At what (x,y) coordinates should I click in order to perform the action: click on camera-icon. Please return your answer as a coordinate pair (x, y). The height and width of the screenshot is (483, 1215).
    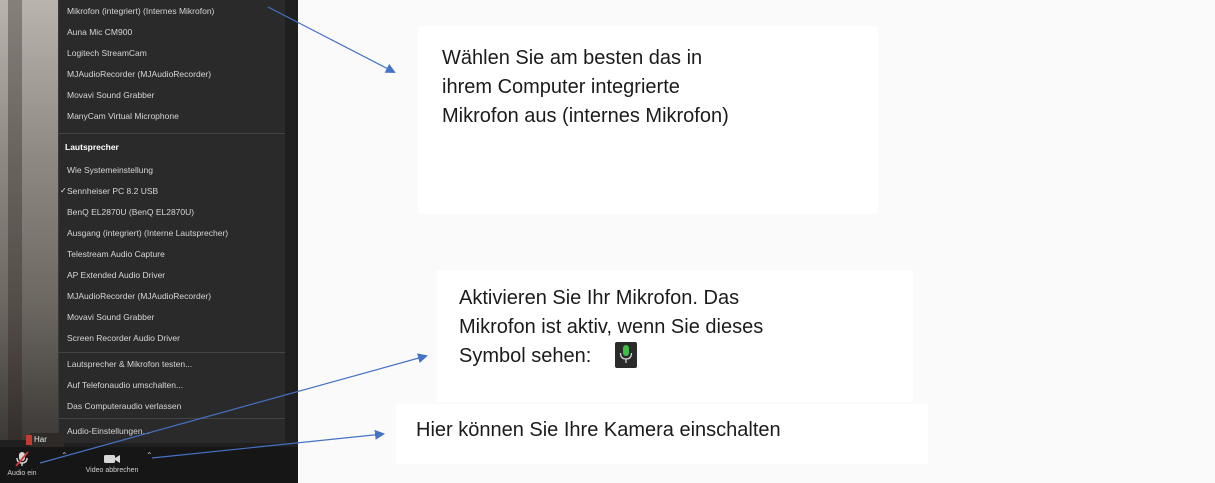
    Looking at the image, I should click on (112, 459).